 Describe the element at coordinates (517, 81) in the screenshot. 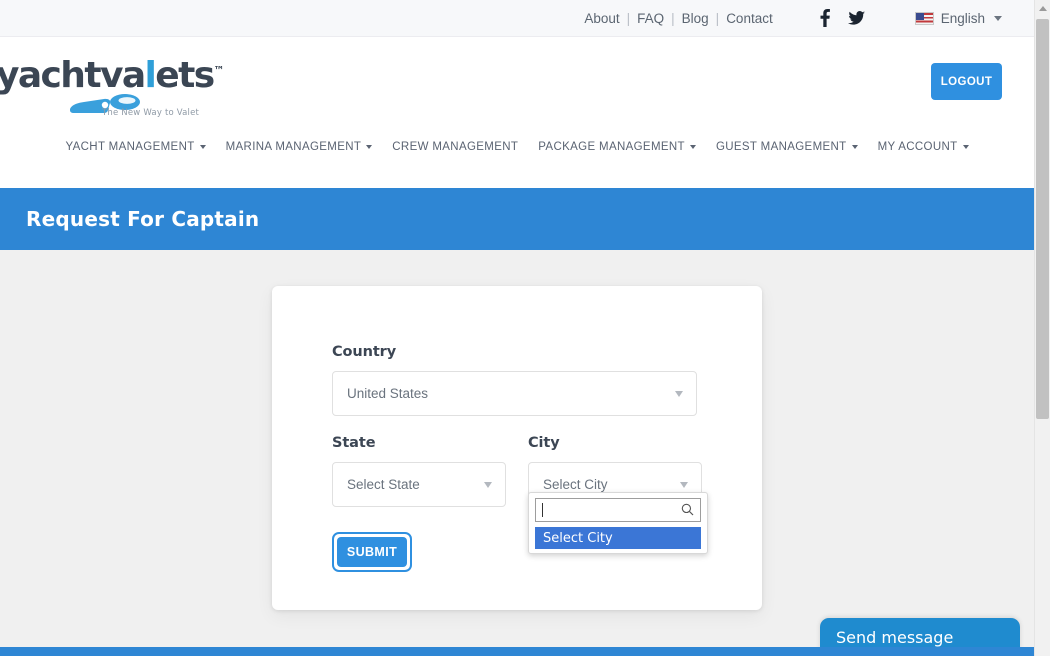

I see `site-header: yachtvalets™ The New Way to Valet LOGOUT` at that location.